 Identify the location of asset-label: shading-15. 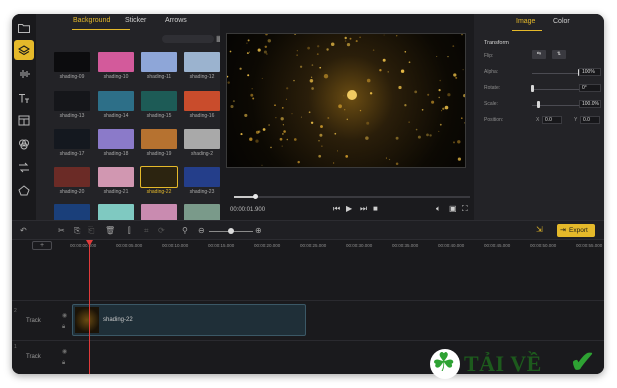
(159, 116).